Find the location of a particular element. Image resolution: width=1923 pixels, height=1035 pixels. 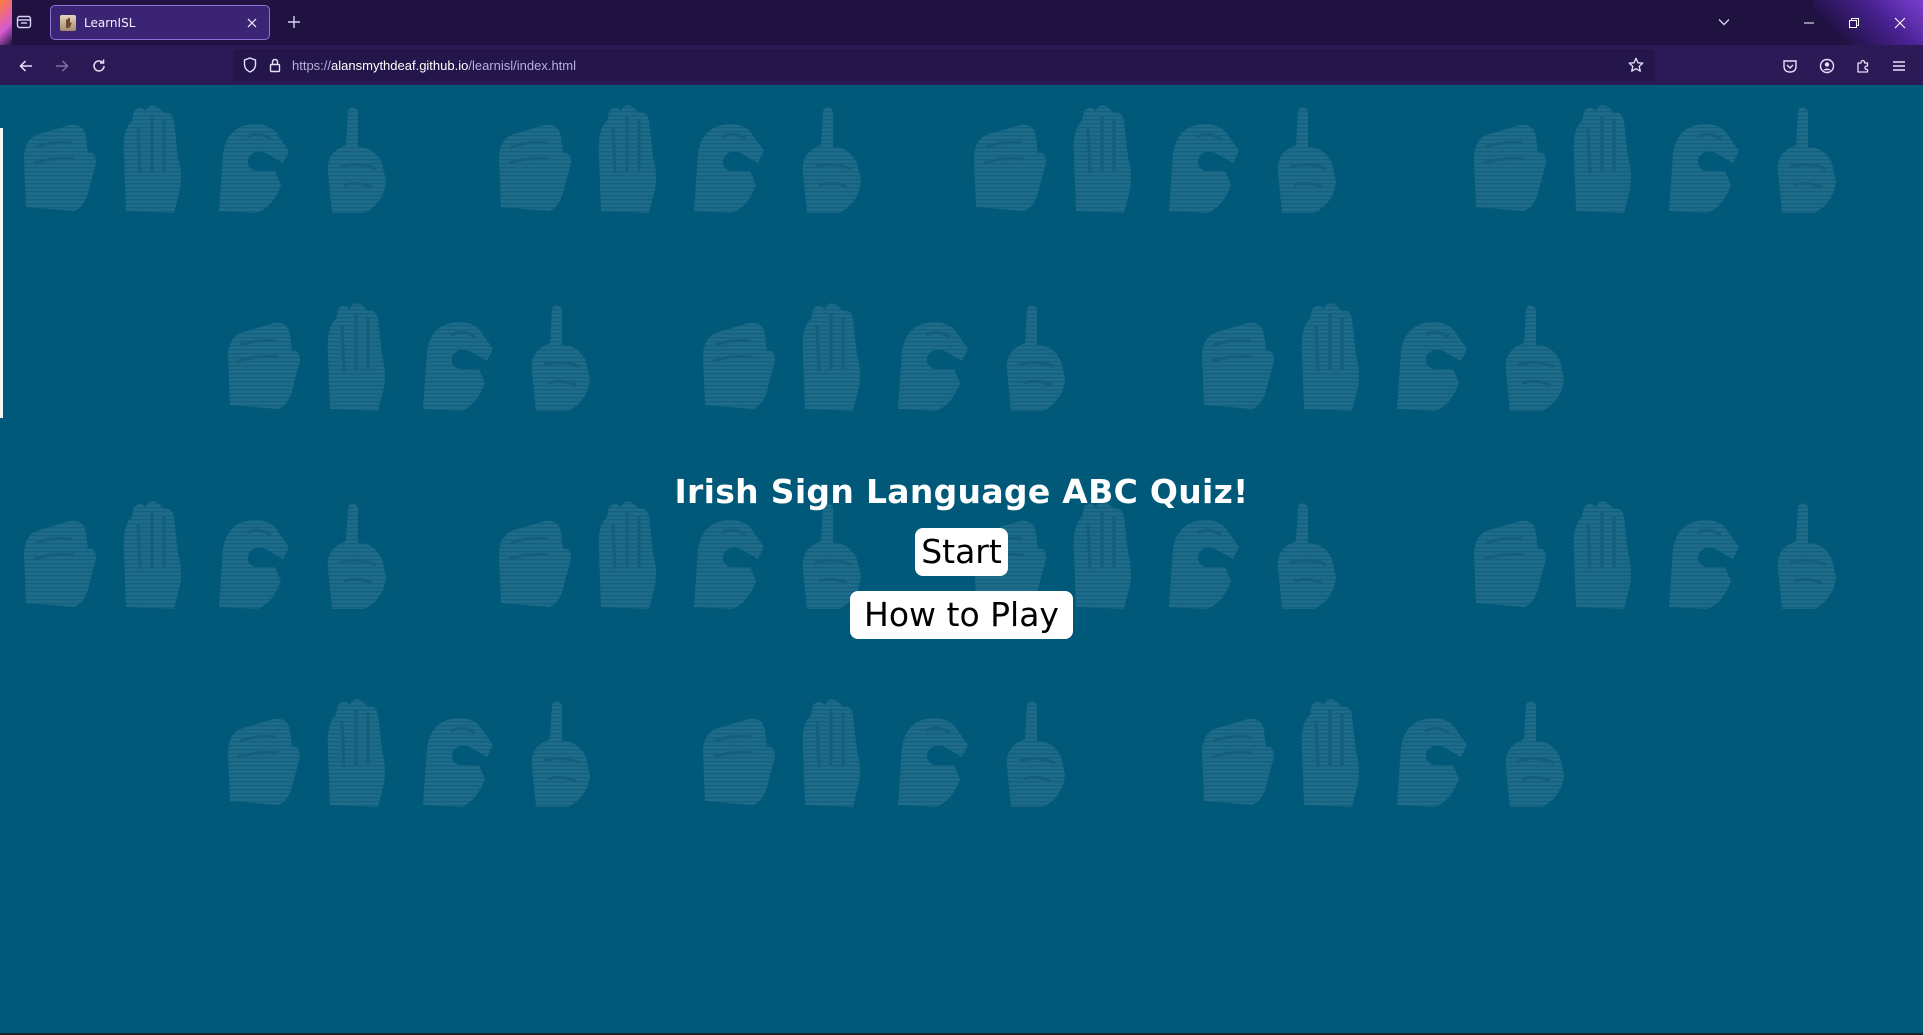

pocket-button is located at coordinates (1790, 66).